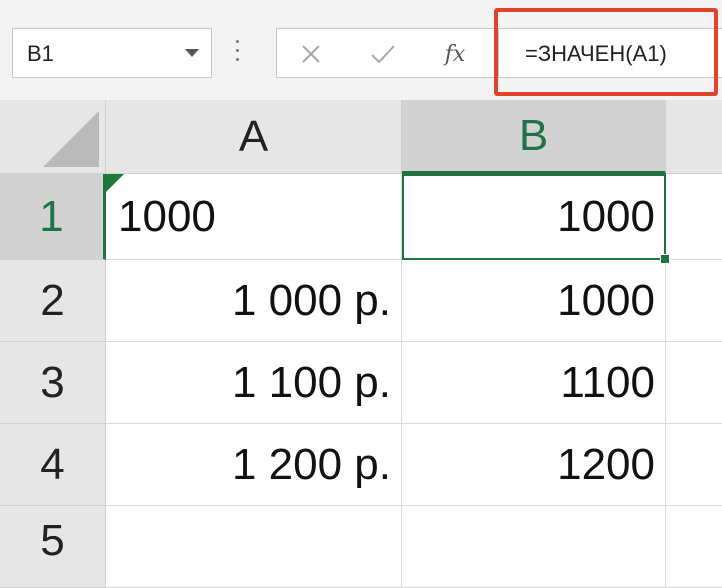 The width and height of the screenshot is (722, 588). Describe the element at coordinates (254, 547) in the screenshot. I see `cell-a5` at that location.